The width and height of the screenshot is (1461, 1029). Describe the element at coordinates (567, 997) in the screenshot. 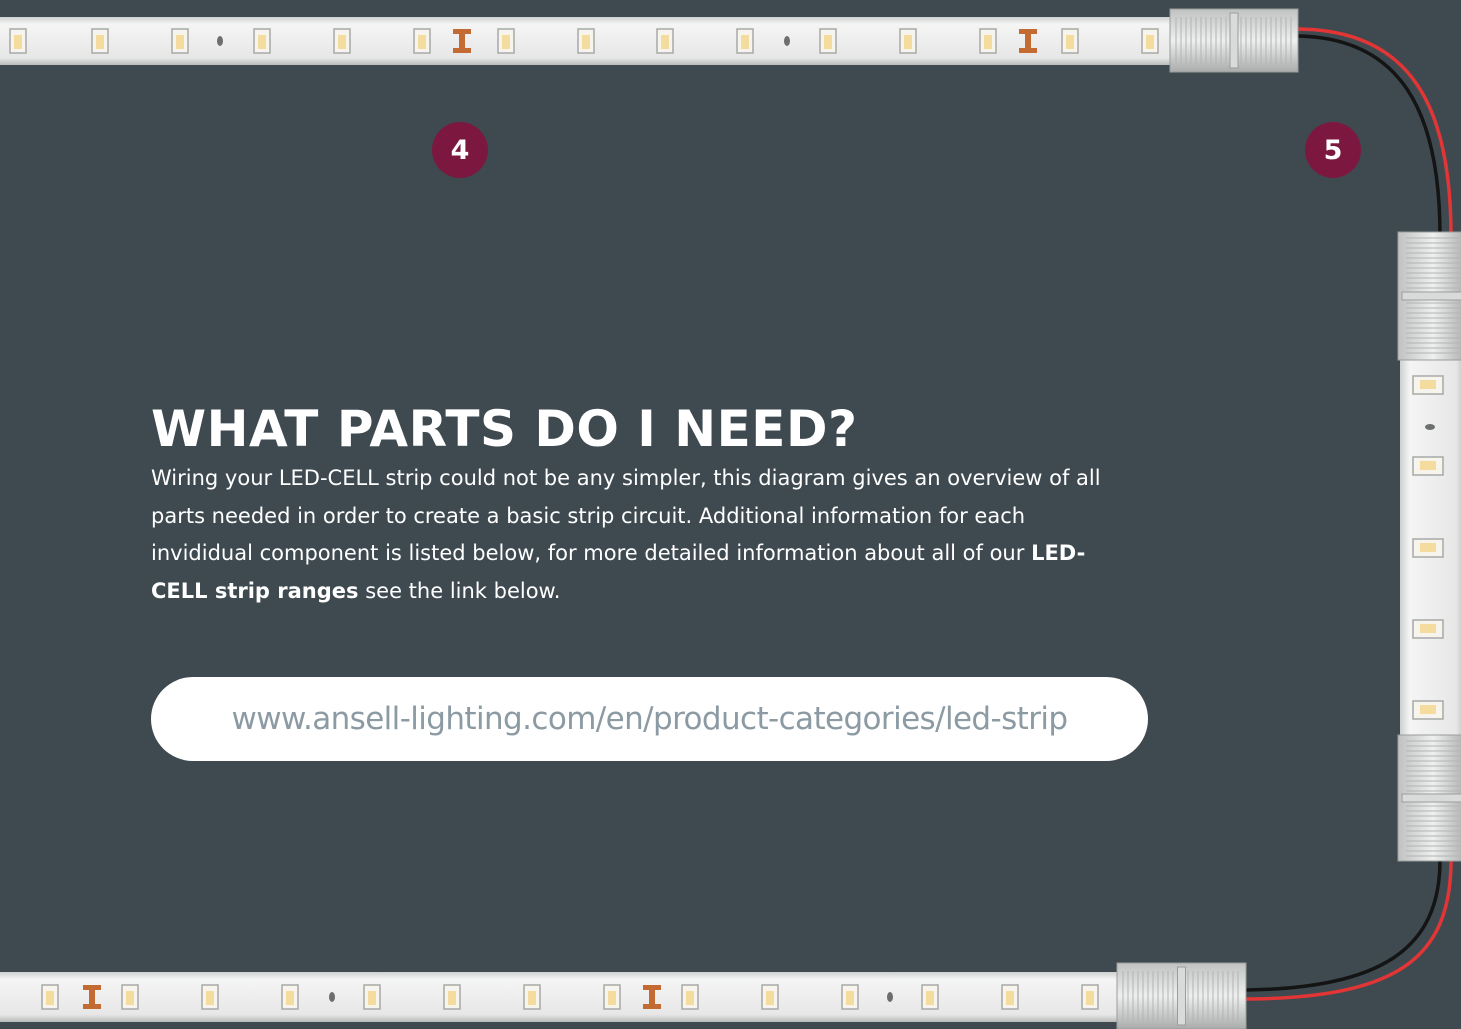

I see `strip-body` at that location.